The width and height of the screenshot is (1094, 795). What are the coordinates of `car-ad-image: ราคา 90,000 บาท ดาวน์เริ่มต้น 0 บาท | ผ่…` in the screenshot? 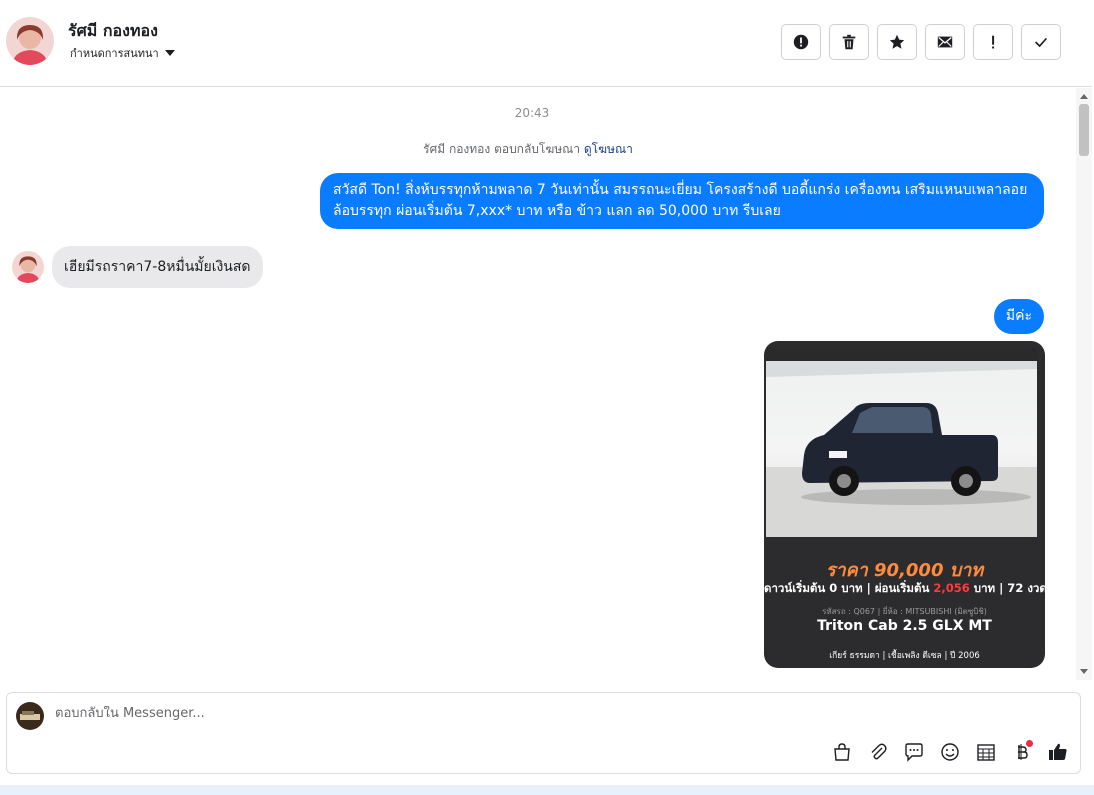 It's located at (904, 504).